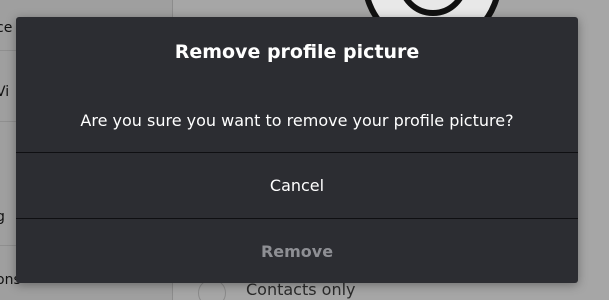 Image resolution: width=609 pixels, height=300 pixels. Describe the element at coordinates (5, 92) in the screenshot. I see `sidebar-item-label: Vi` at that location.